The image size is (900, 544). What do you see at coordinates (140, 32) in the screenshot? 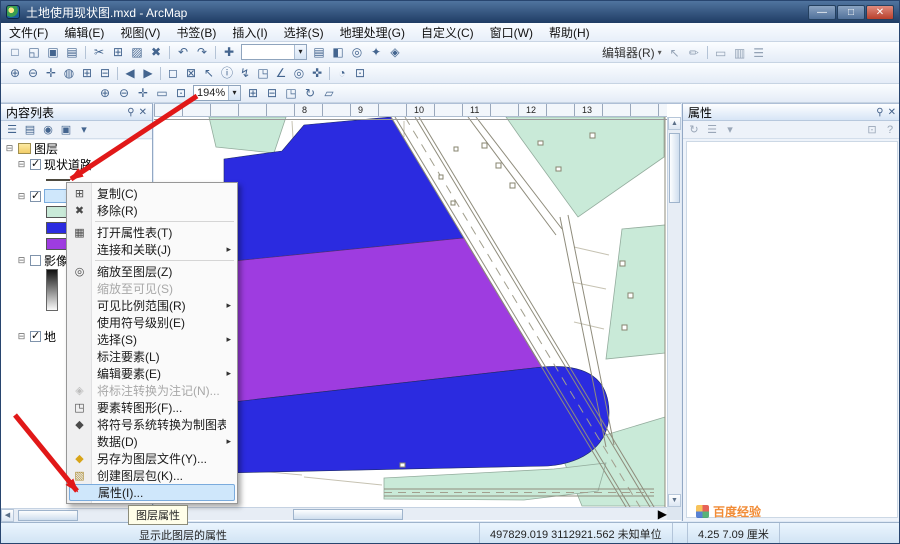
I see `menu-view: 视图(V)` at bounding box center [140, 32].